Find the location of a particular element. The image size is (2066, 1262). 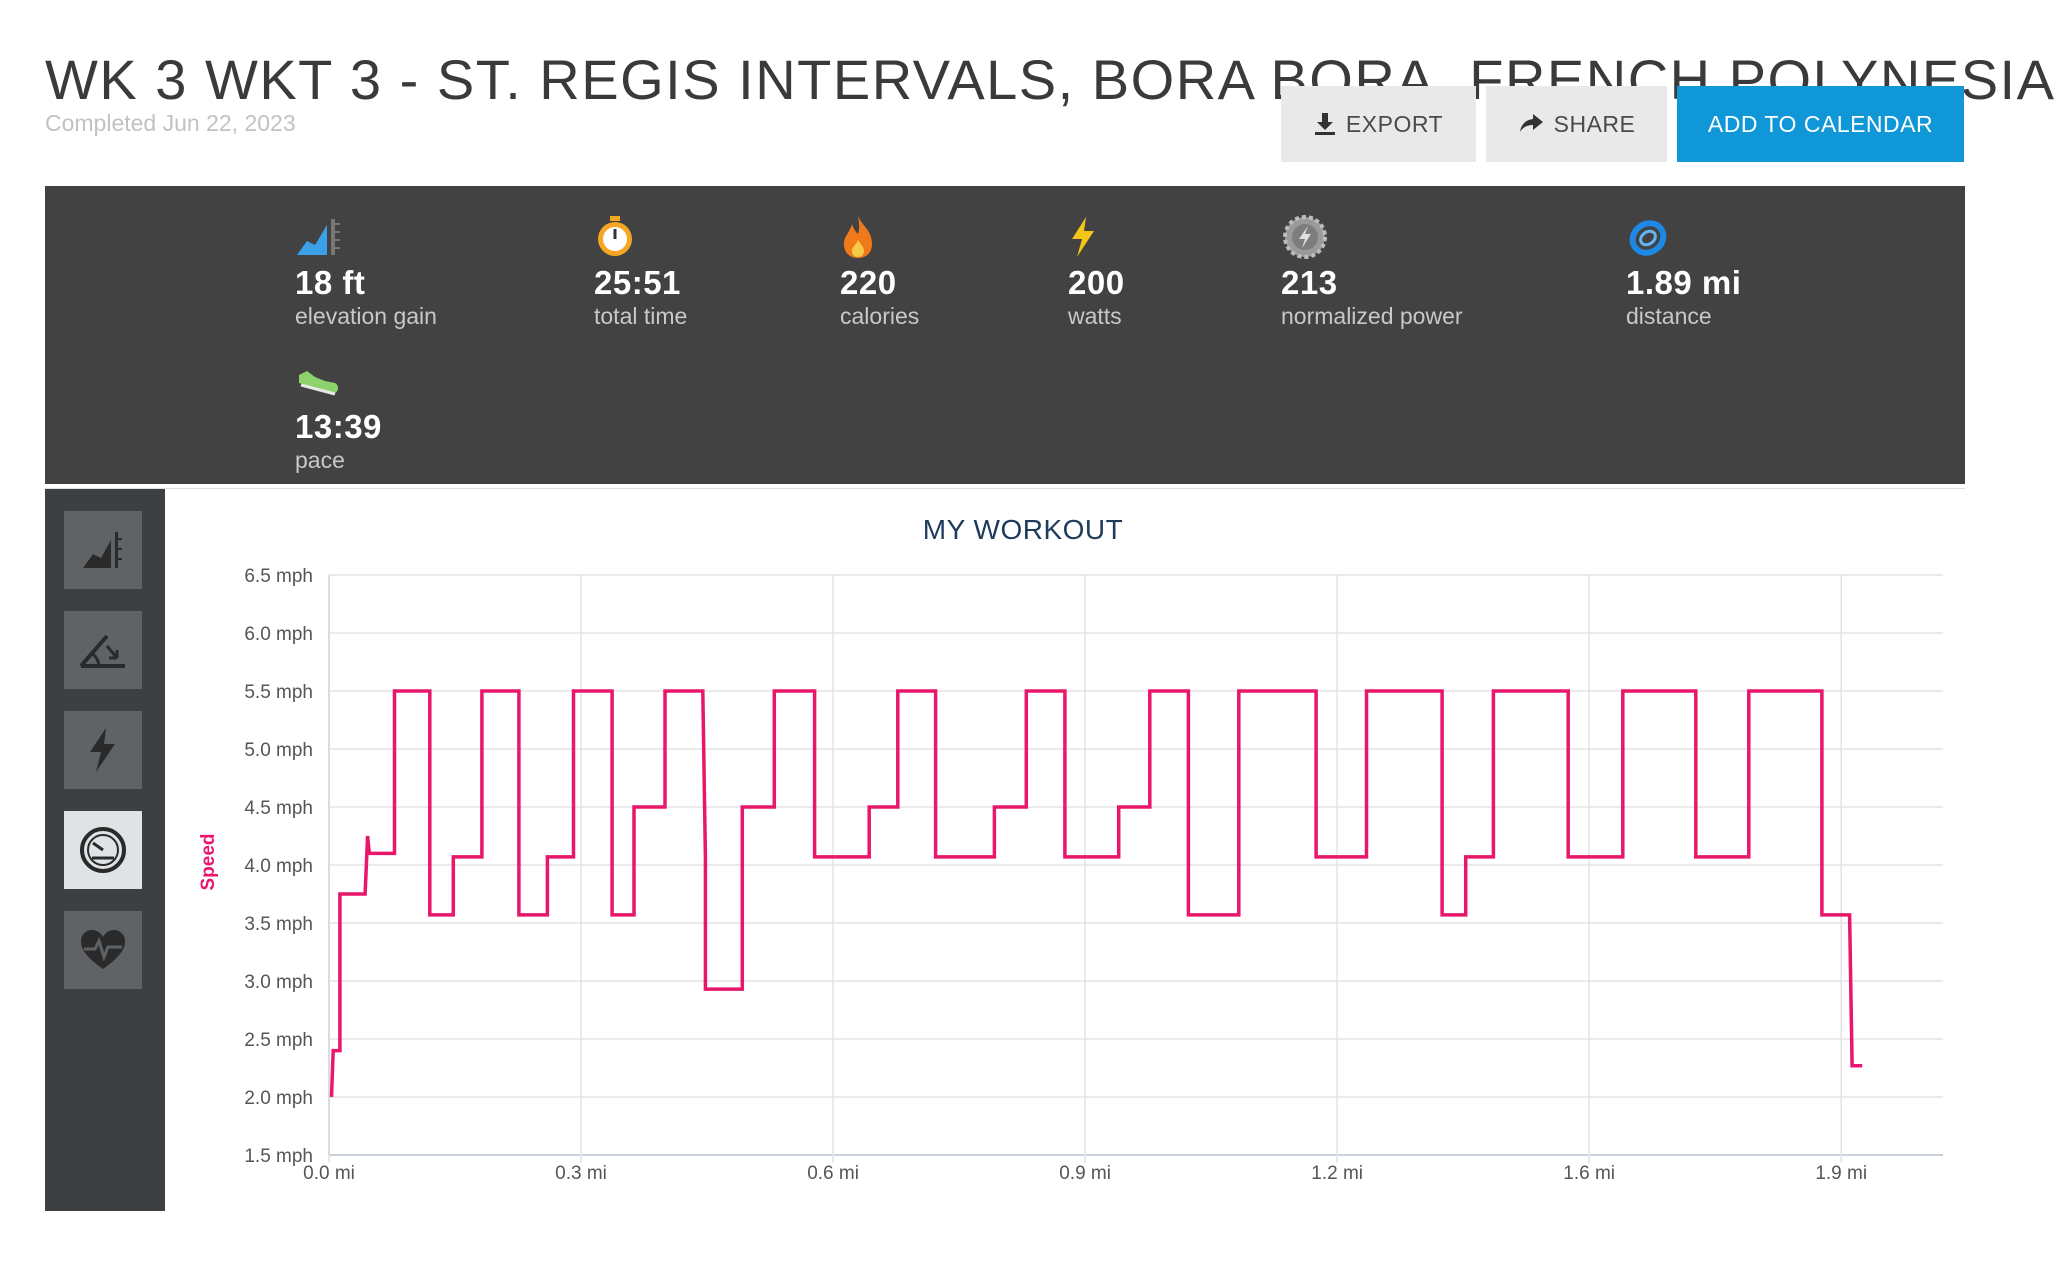

y-tick-label: 6.0 mph is located at coordinates (278, 634).